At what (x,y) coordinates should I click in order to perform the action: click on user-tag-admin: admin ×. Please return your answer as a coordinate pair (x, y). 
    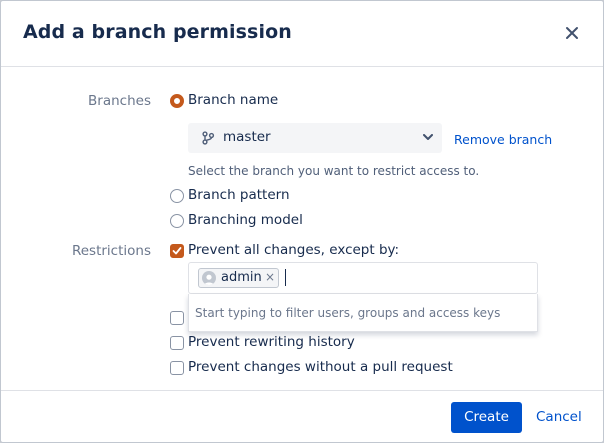
    Looking at the image, I should click on (238, 278).